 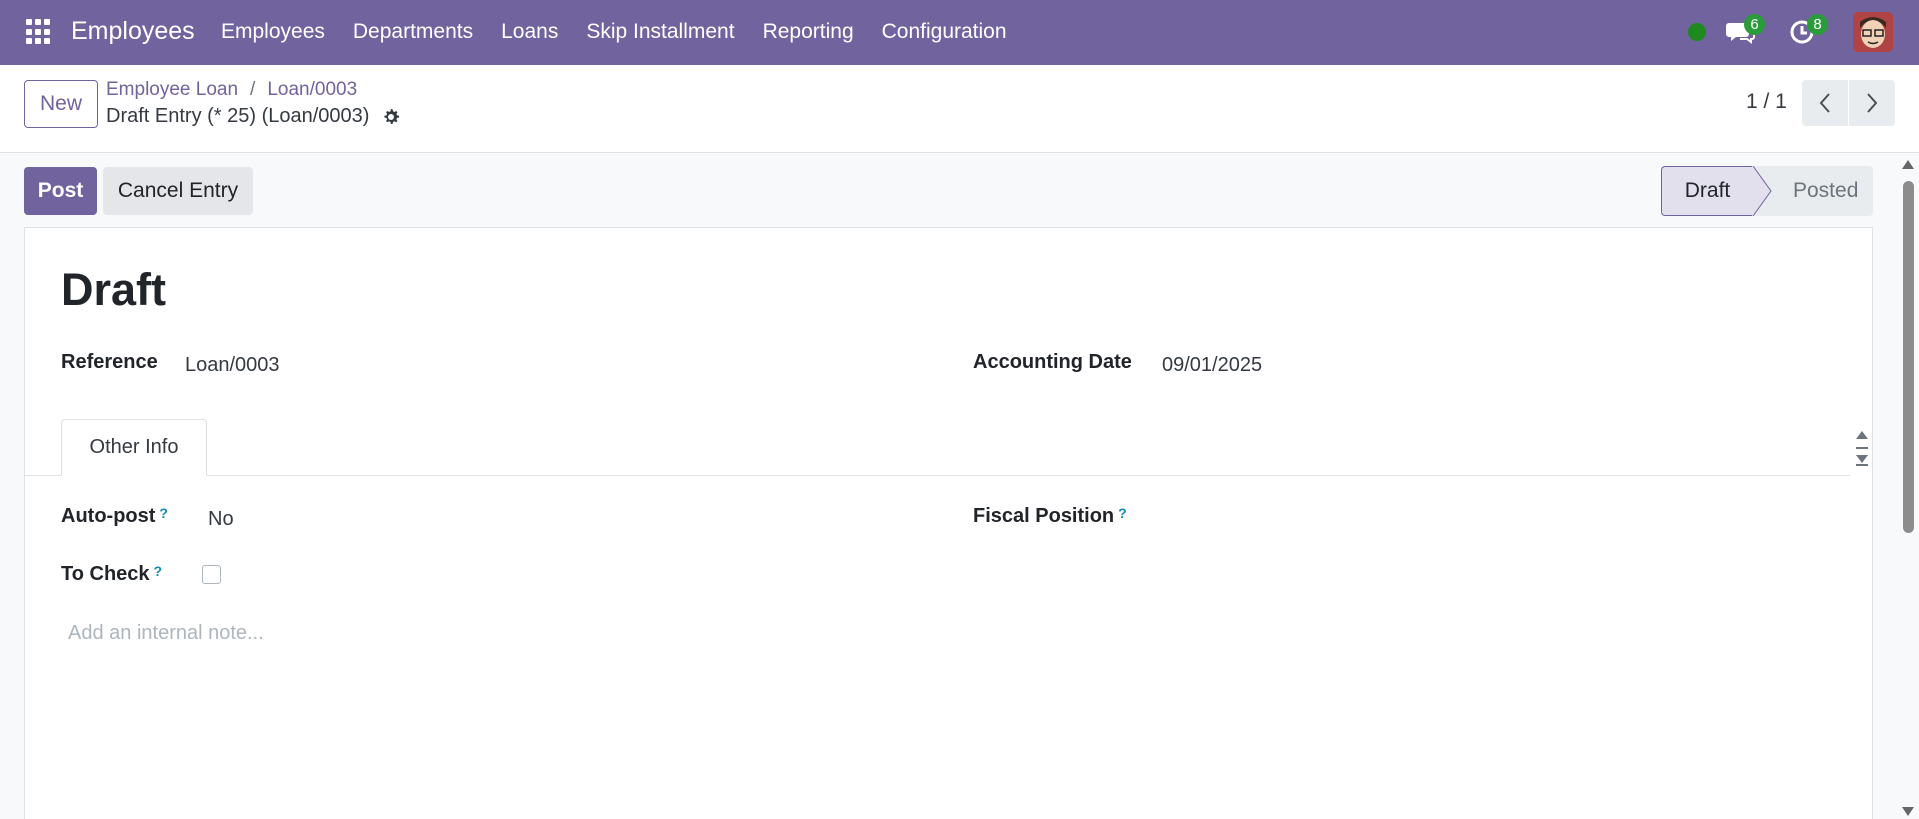 I want to click on menu-item-employees: Employees, so click(x=273, y=32).